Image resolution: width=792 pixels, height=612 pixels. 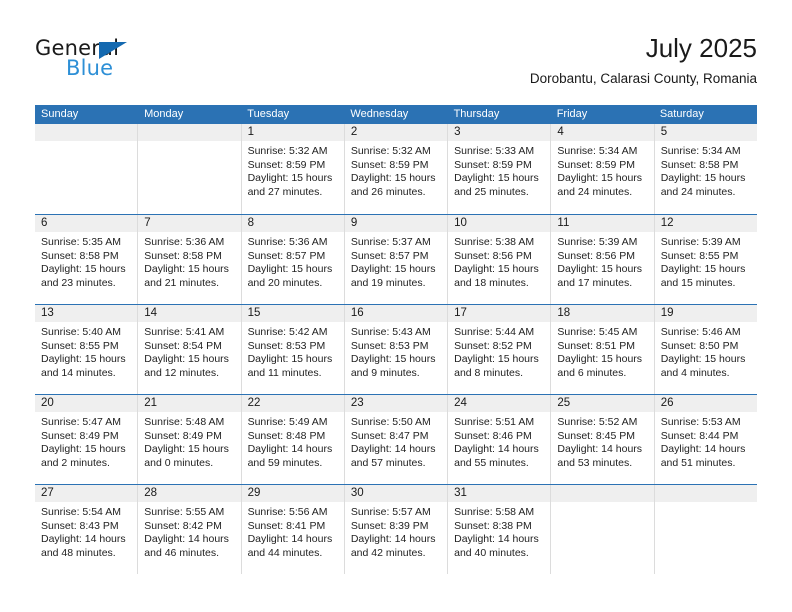 What do you see at coordinates (491, 282) in the screenshot?
I see `daylight-text-line2: and 18 minutes.` at bounding box center [491, 282].